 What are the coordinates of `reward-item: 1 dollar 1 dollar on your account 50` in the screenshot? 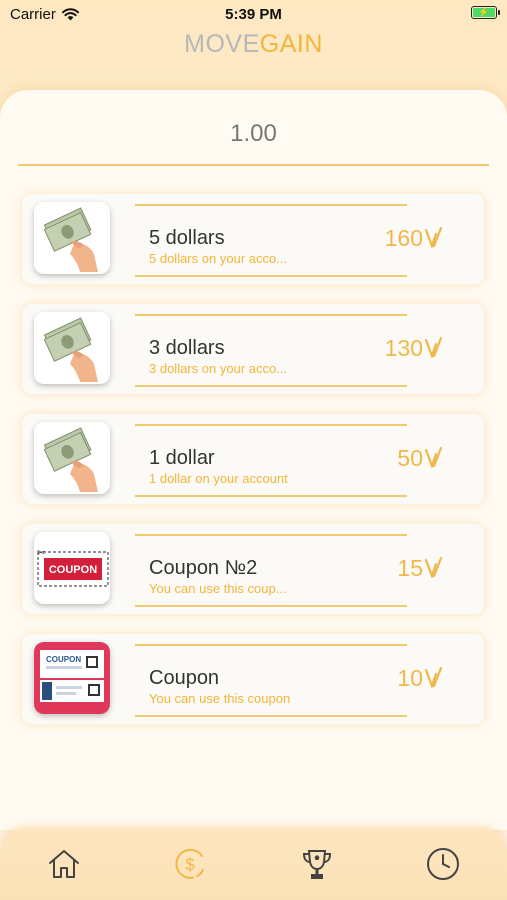 It's located at (253, 459).